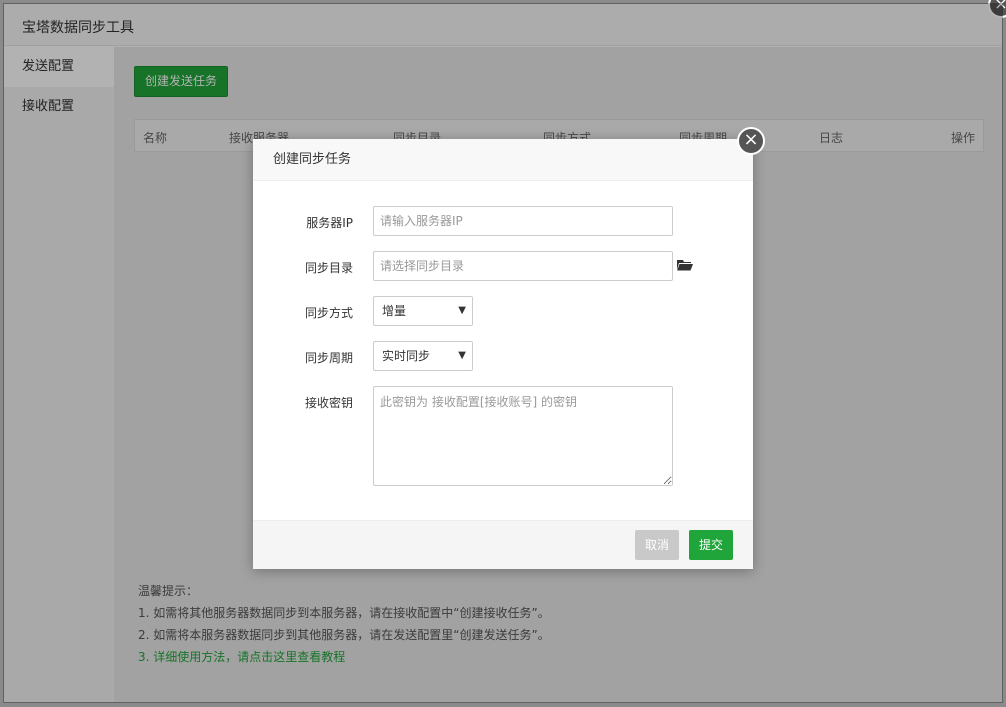 This screenshot has height=707, width=1006. Describe the element at coordinates (523, 266) in the screenshot. I see `sync-dir-input` at that location.